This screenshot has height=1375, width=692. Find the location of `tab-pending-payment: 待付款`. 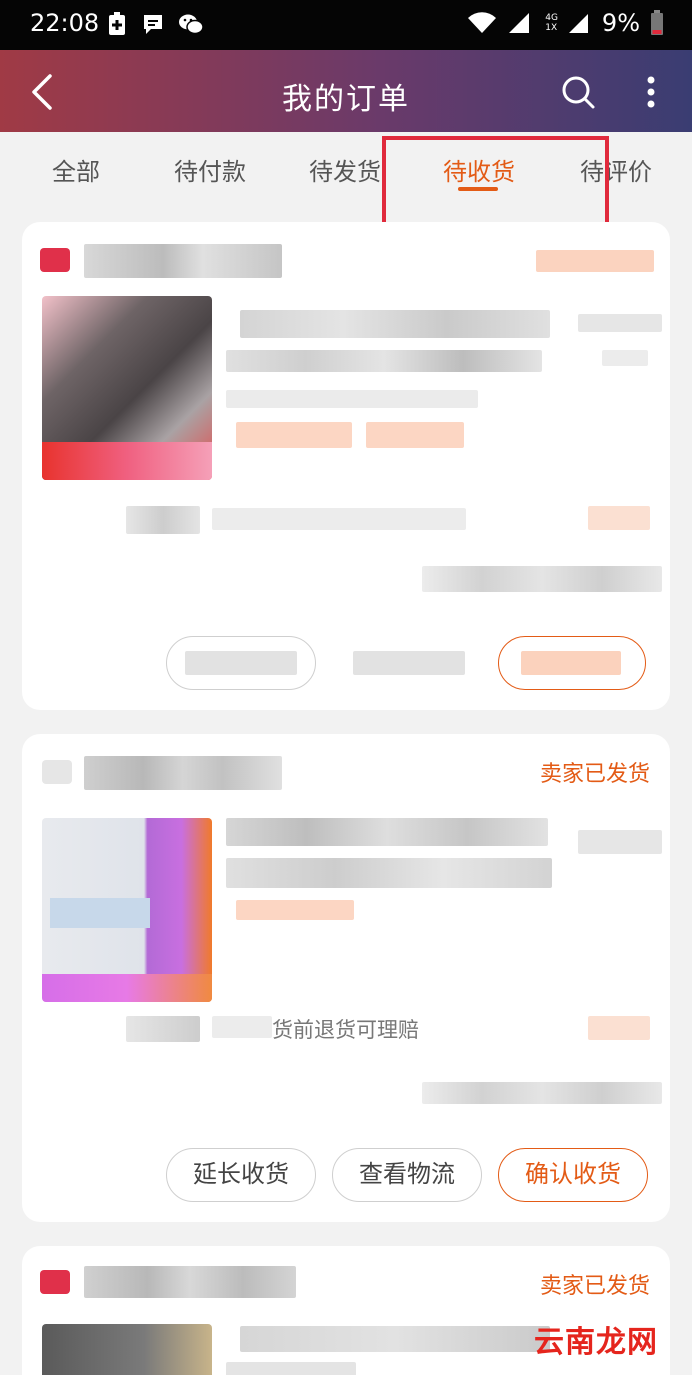

tab-pending-payment: 待付款 is located at coordinates (210, 169).